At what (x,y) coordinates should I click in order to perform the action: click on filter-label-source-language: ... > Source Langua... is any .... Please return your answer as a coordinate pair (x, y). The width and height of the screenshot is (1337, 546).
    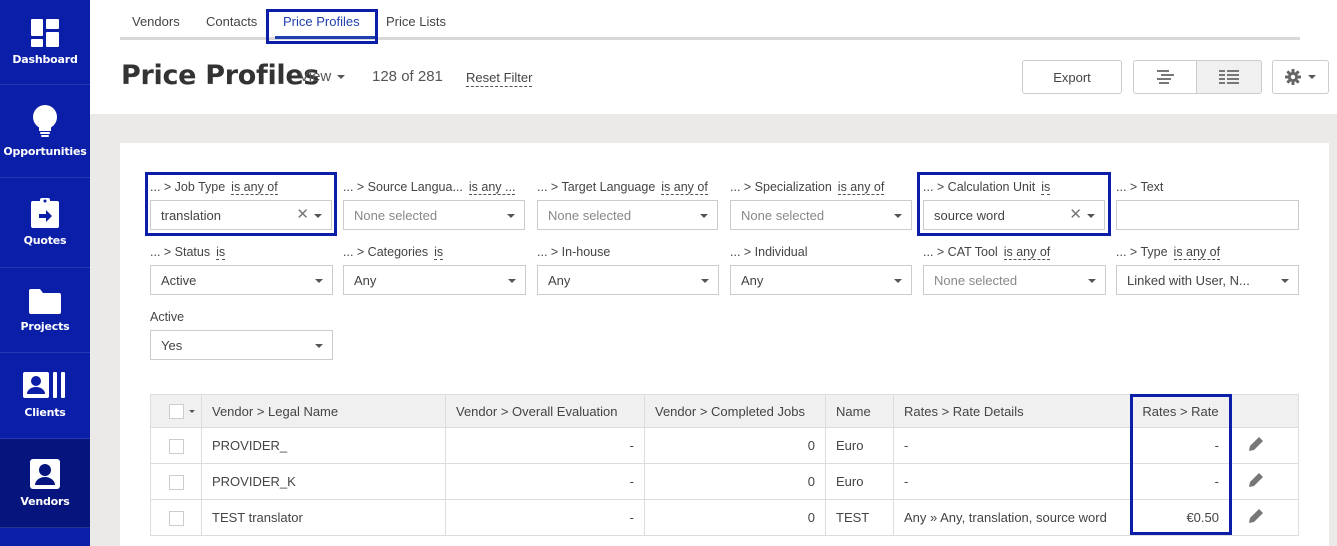
    Looking at the image, I should click on (429, 187).